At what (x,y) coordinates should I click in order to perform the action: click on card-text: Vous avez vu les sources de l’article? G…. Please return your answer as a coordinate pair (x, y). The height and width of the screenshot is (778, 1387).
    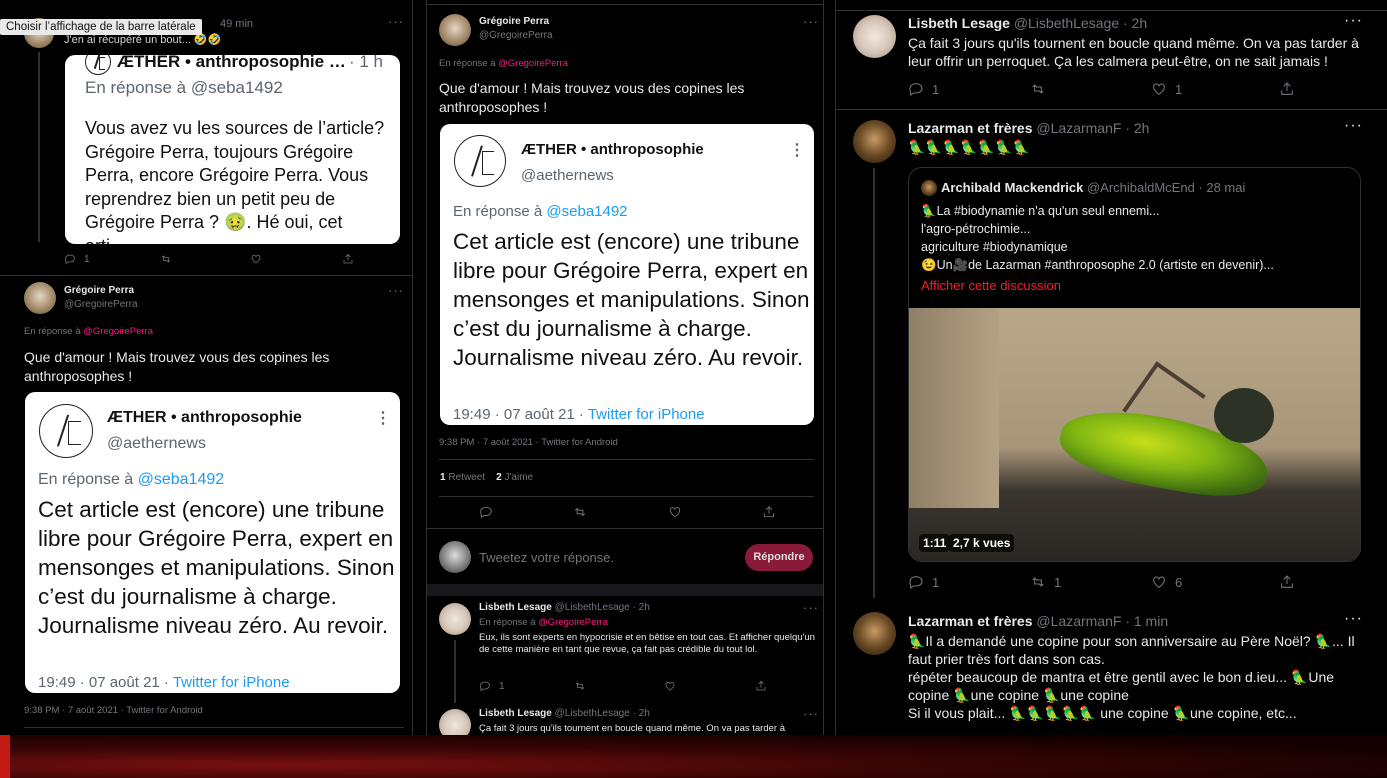
    Looking at the image, I should click on (235, 181).